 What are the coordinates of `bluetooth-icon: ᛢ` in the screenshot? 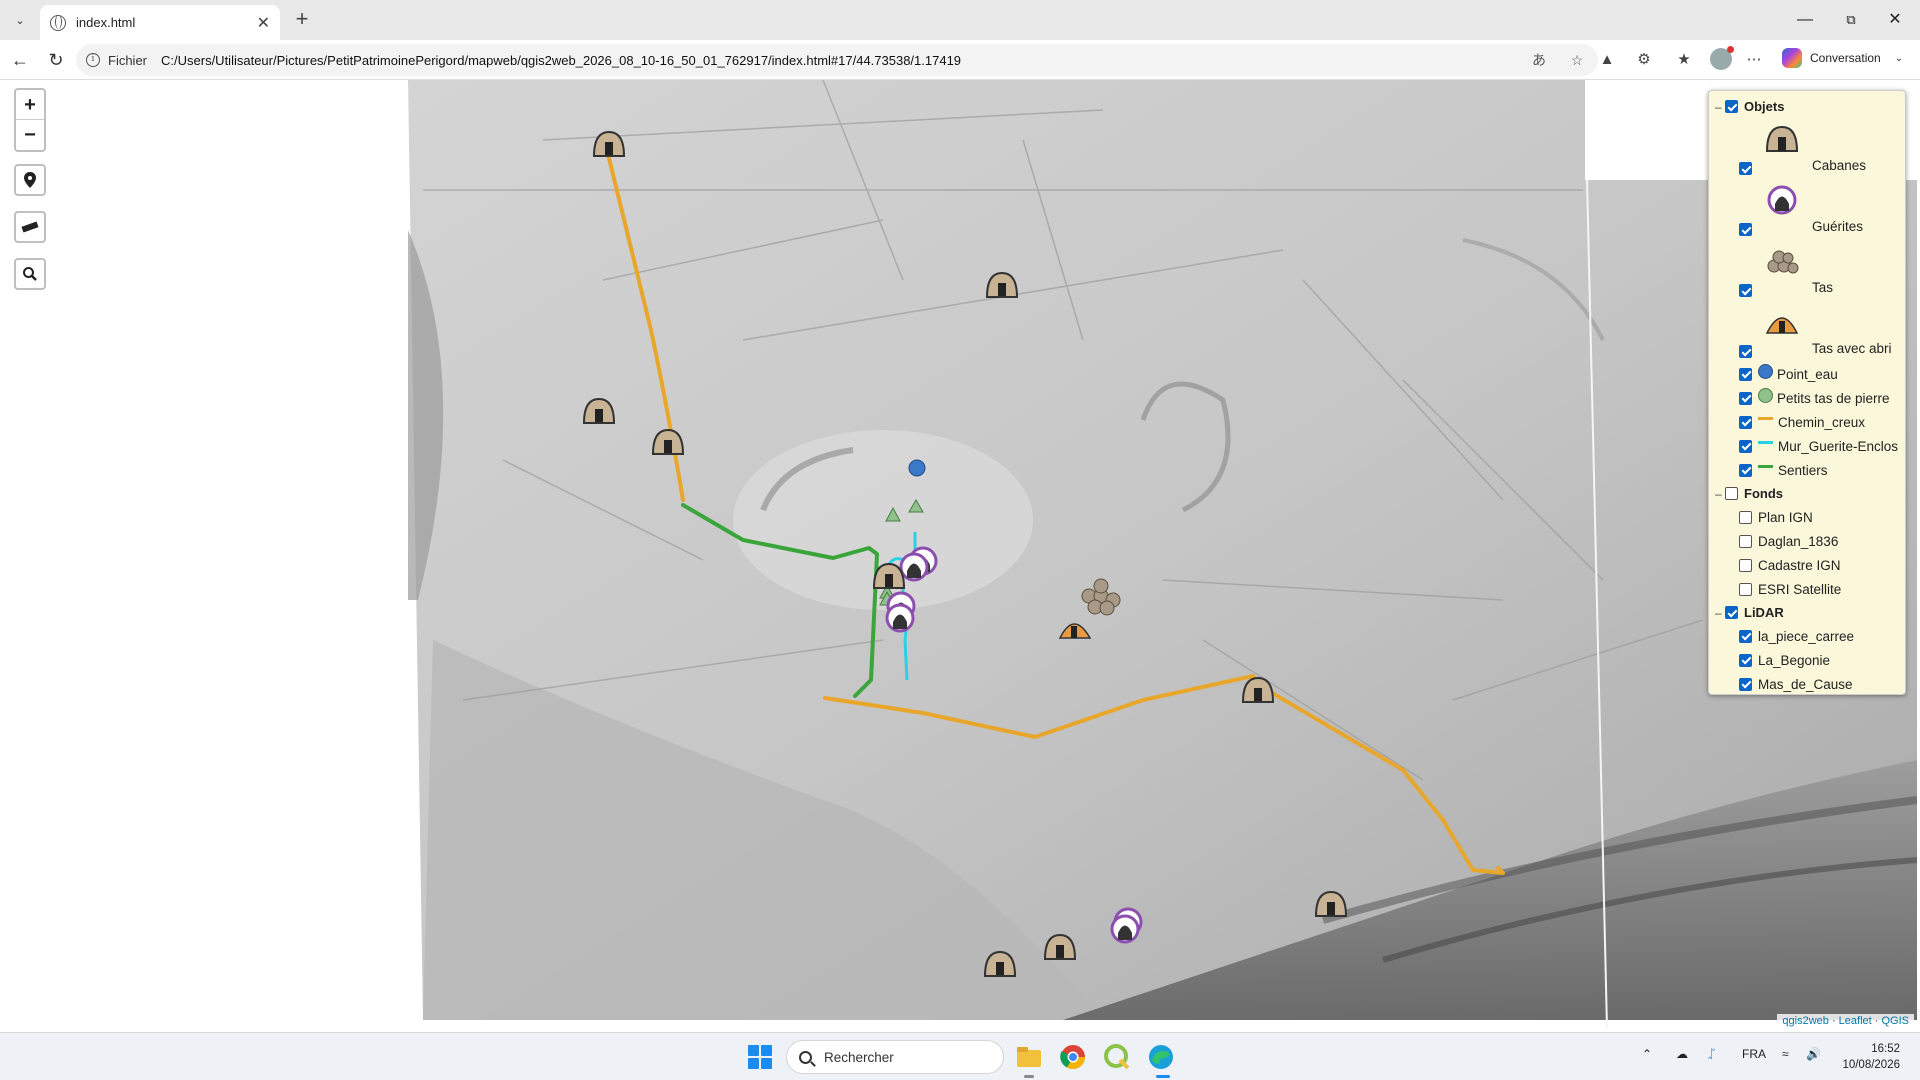 It's located at (1711, 1054).